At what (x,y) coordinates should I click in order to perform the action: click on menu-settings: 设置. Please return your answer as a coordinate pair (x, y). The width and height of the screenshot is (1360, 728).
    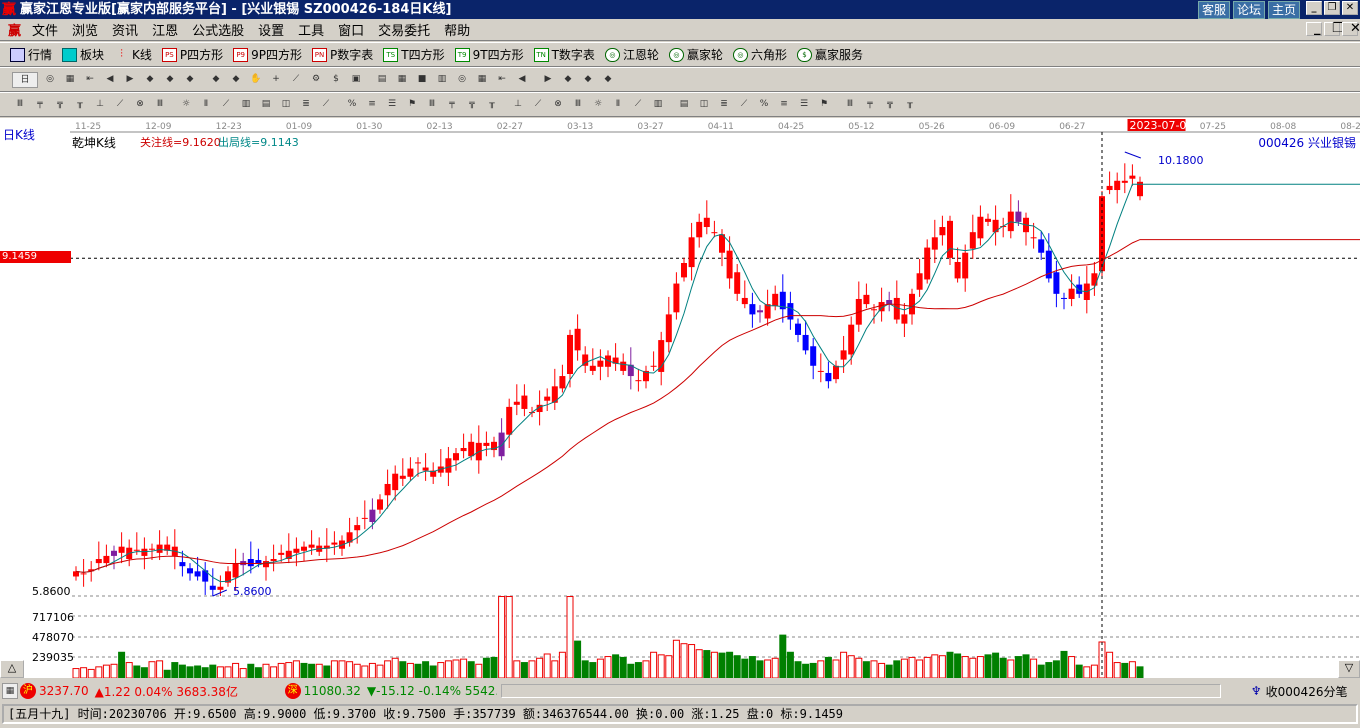
    Looking at the image, I should click on (271, 29).